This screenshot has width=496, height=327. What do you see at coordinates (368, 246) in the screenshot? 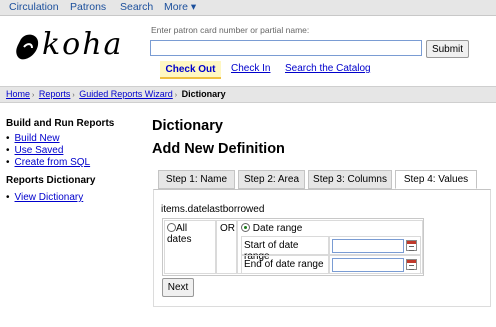
I see `start-date-input` at bounding box center [368, 246].